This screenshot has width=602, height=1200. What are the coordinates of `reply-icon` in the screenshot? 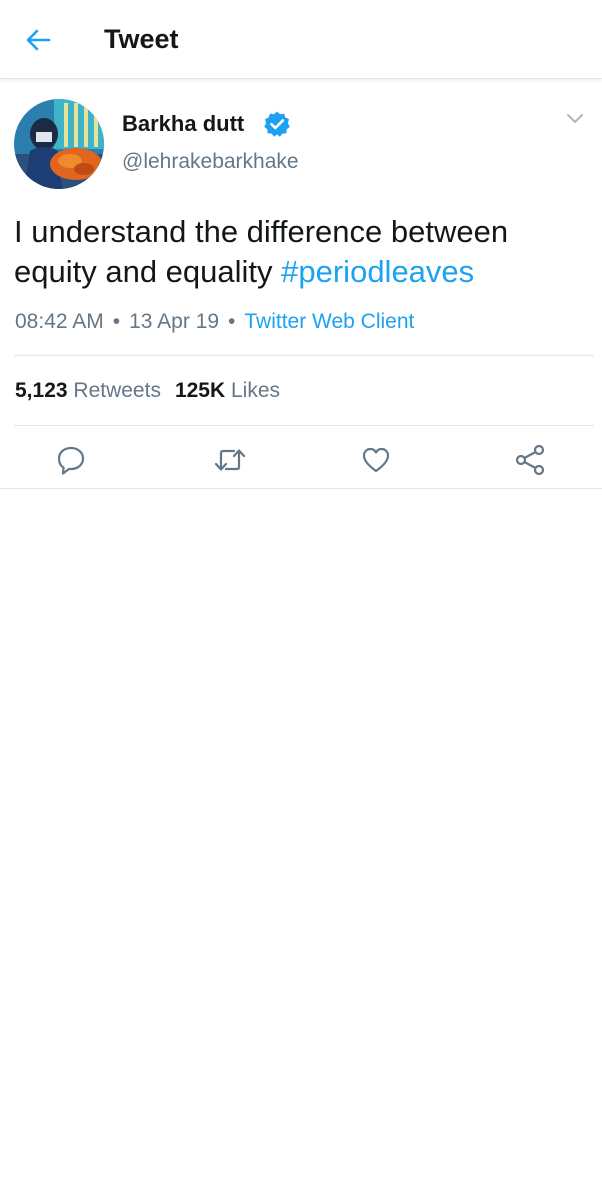 It's located at (71, 460).